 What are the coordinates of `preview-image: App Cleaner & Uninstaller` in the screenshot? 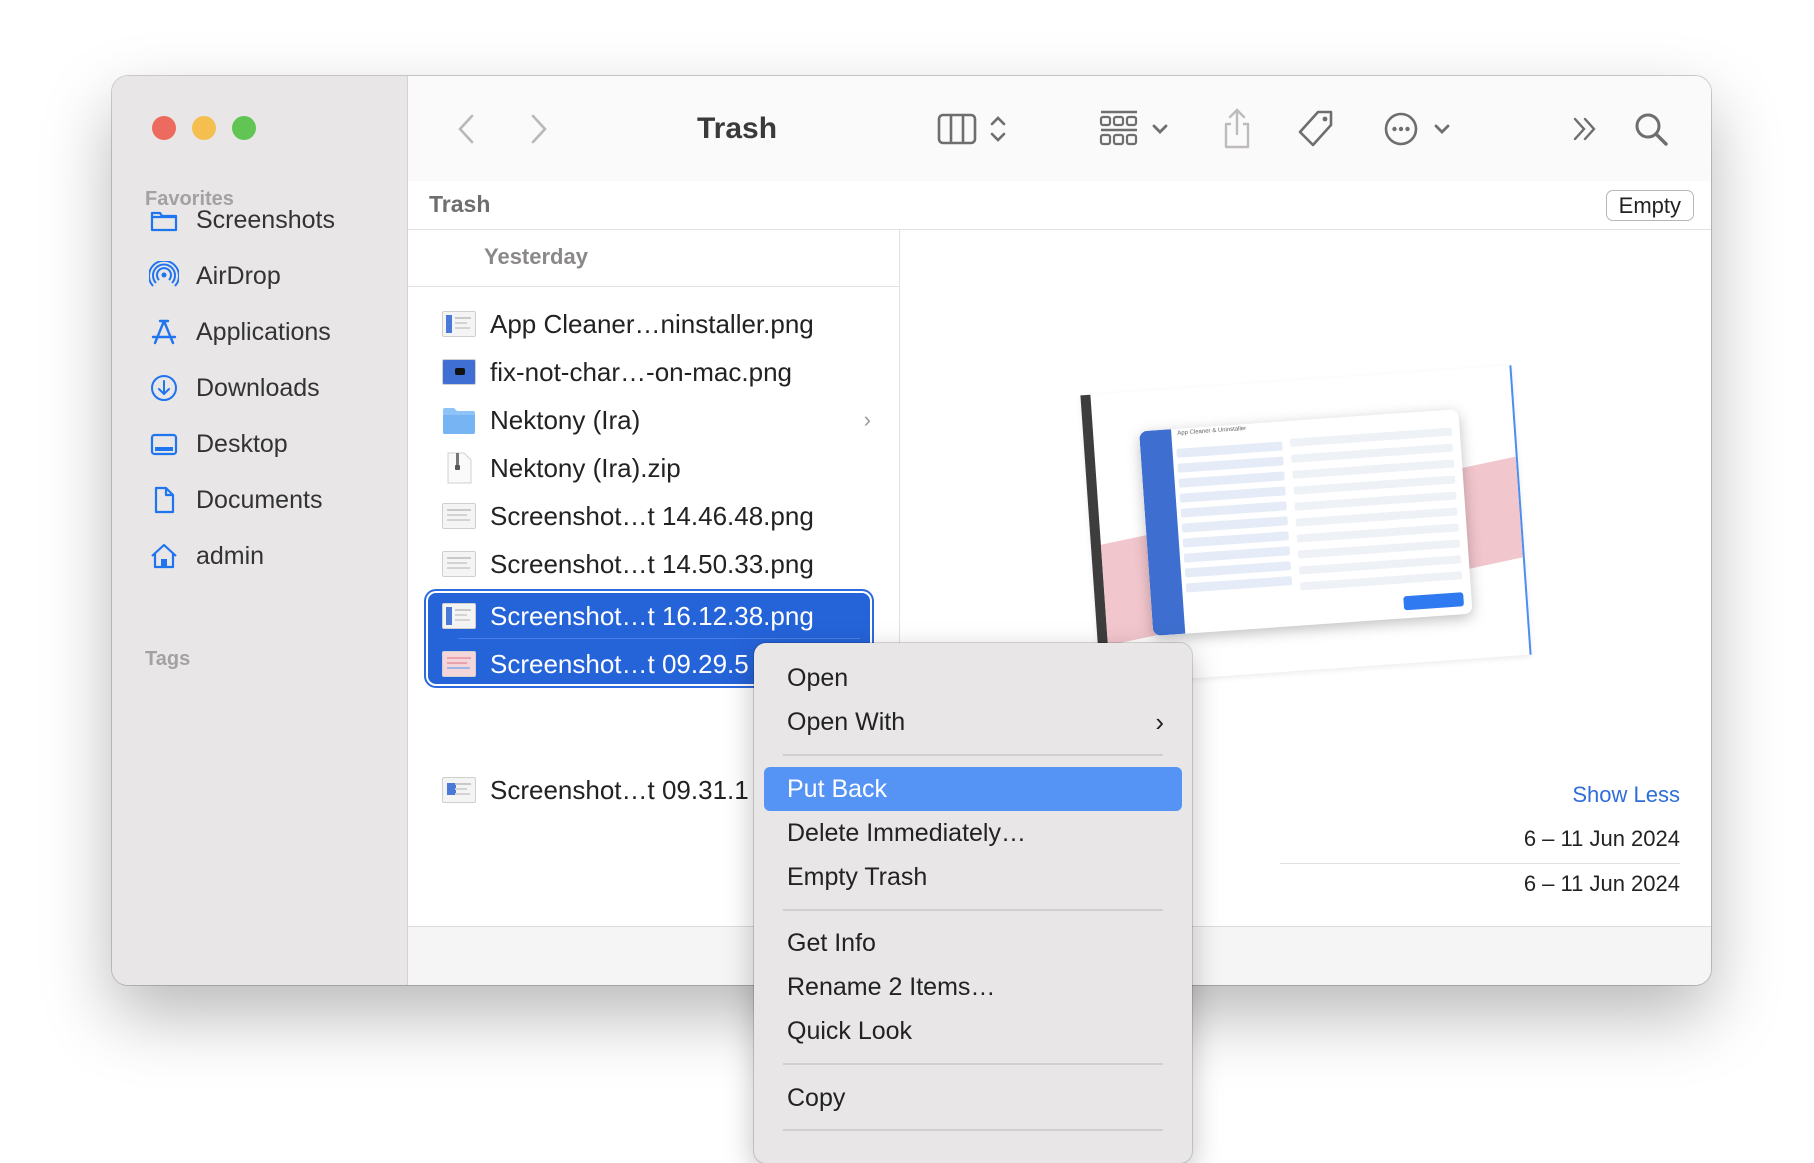 It's located at (1306, 525).